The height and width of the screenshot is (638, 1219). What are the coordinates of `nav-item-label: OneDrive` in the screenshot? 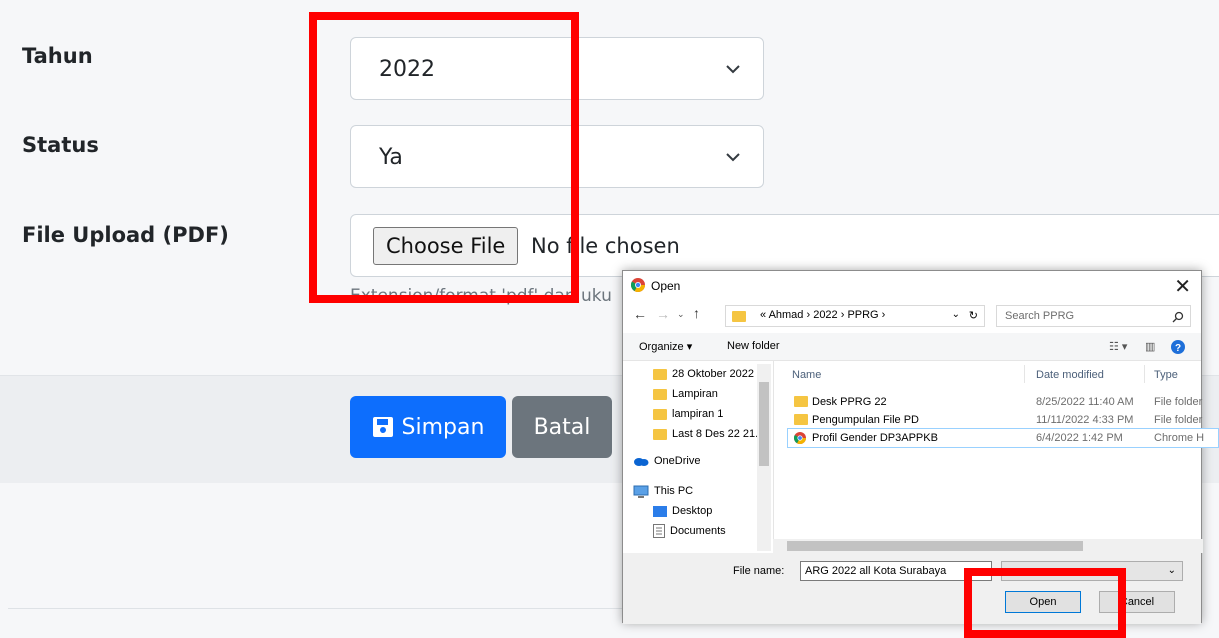 It's located at (677, 461).